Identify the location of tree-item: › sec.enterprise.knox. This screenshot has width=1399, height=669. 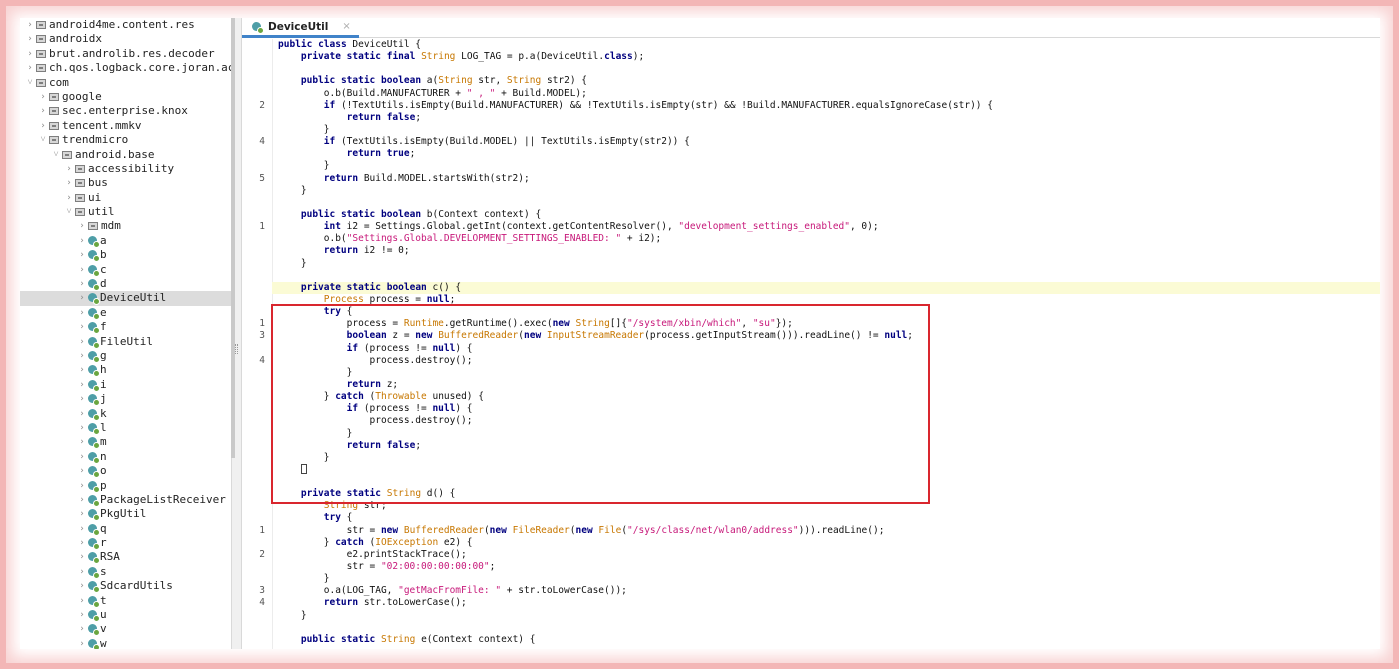
(125, 111).